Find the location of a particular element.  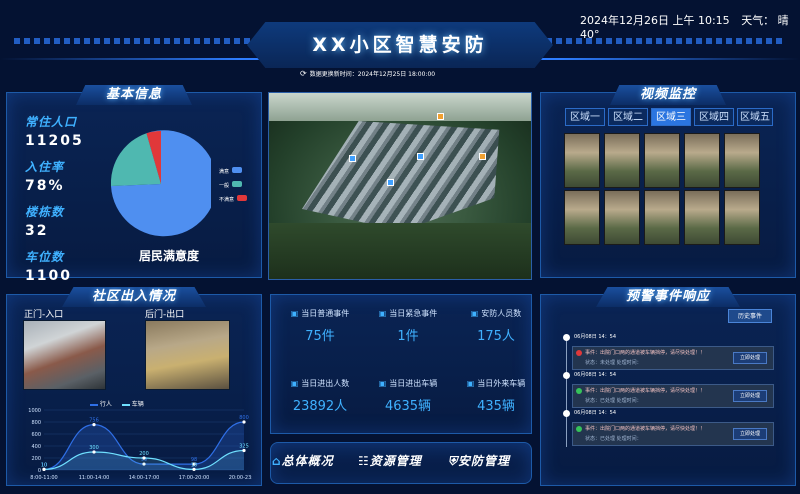

y-tick-label: 400 is located at coordinates (36, 447).